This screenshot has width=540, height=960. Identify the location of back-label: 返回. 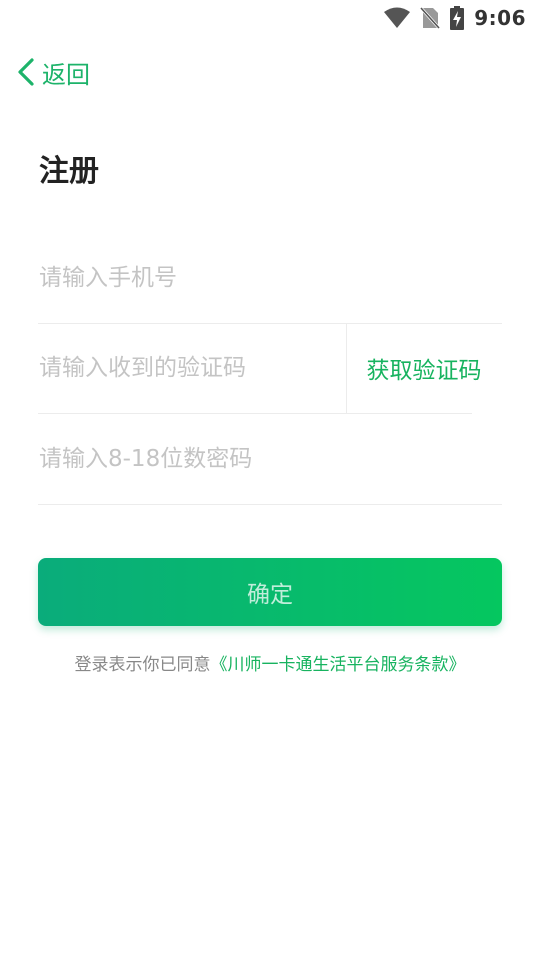
(66, 74).